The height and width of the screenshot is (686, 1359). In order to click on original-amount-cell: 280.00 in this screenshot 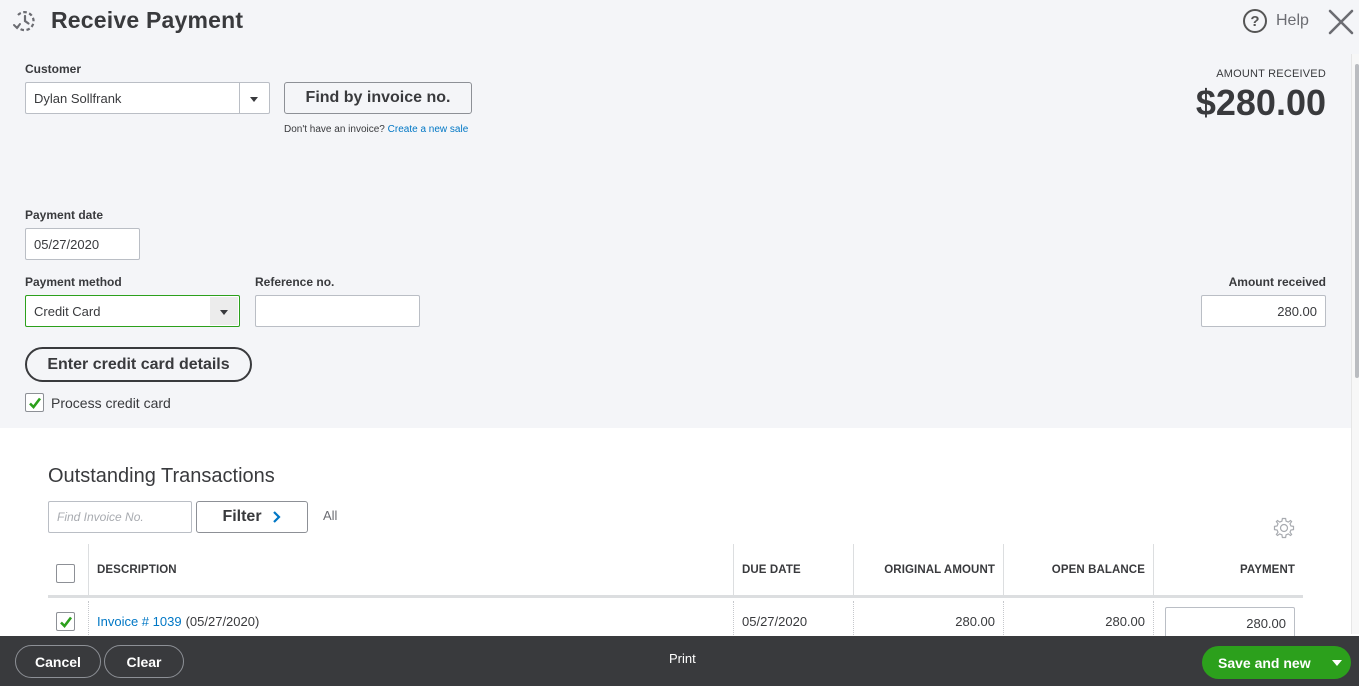, I will do `click(975, 621)`.